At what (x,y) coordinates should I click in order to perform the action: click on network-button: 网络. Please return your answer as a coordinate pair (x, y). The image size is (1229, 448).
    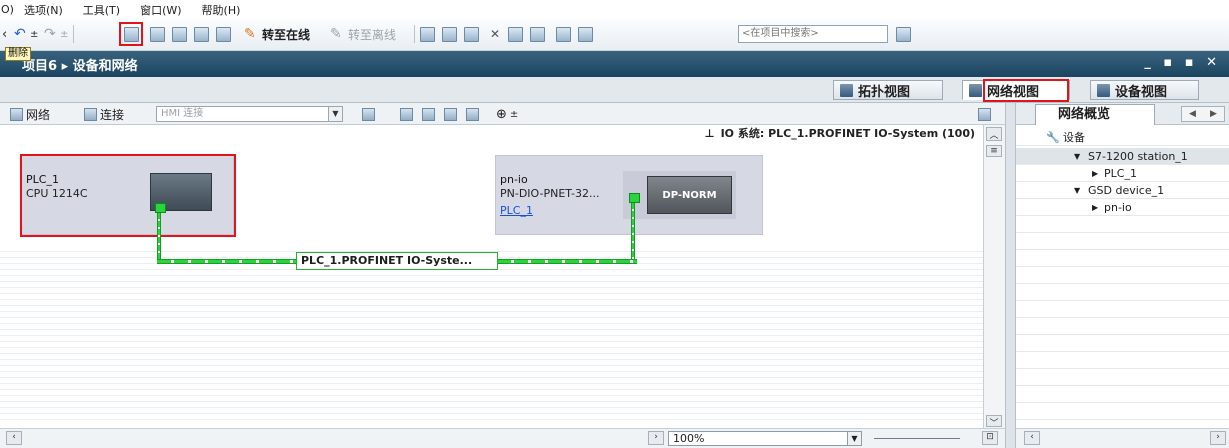
    Looking at the image, I should click on (30, 114).